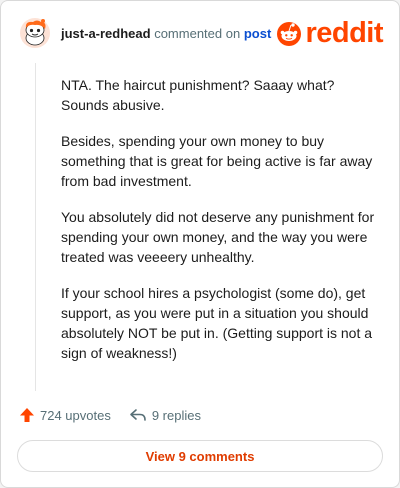 The height and width of the screenshot is (488, 400). I want to click on action-text: commented on, so click(197, 33).